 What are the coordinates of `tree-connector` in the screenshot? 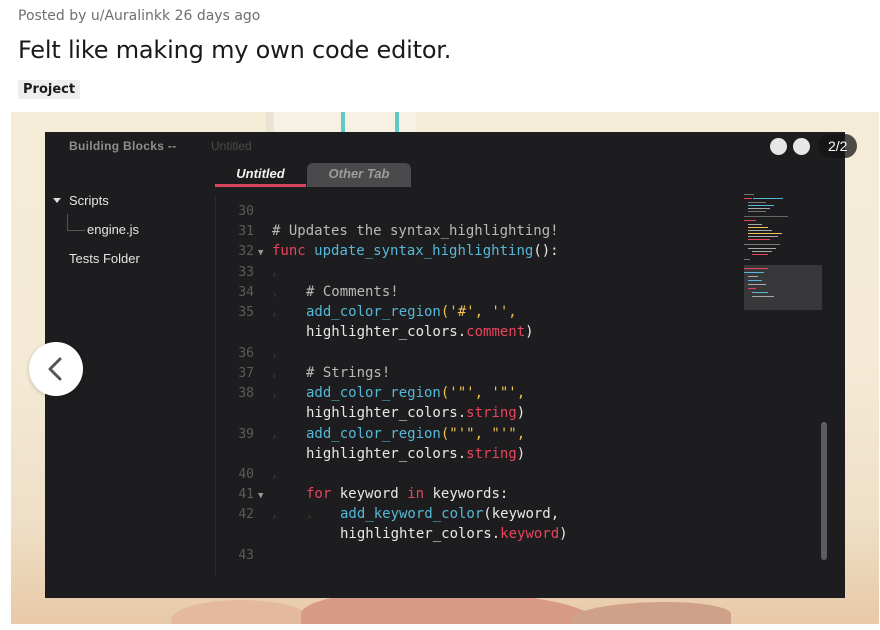 It's located at (67, 222).